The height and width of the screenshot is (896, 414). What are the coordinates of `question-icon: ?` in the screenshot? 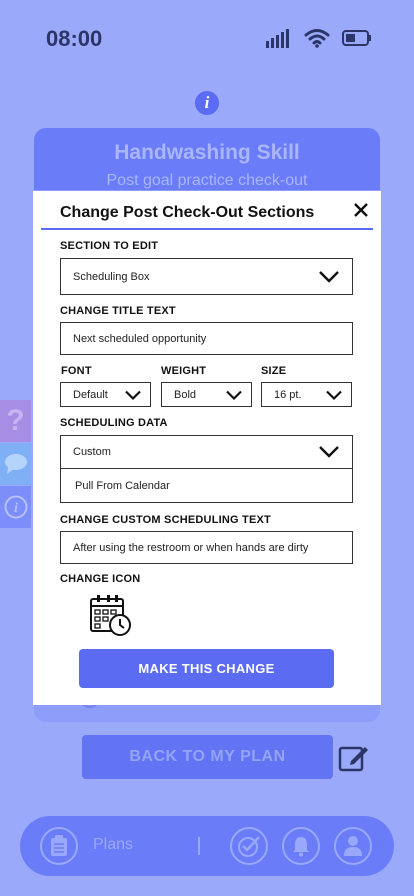 It's located at (15, 420).